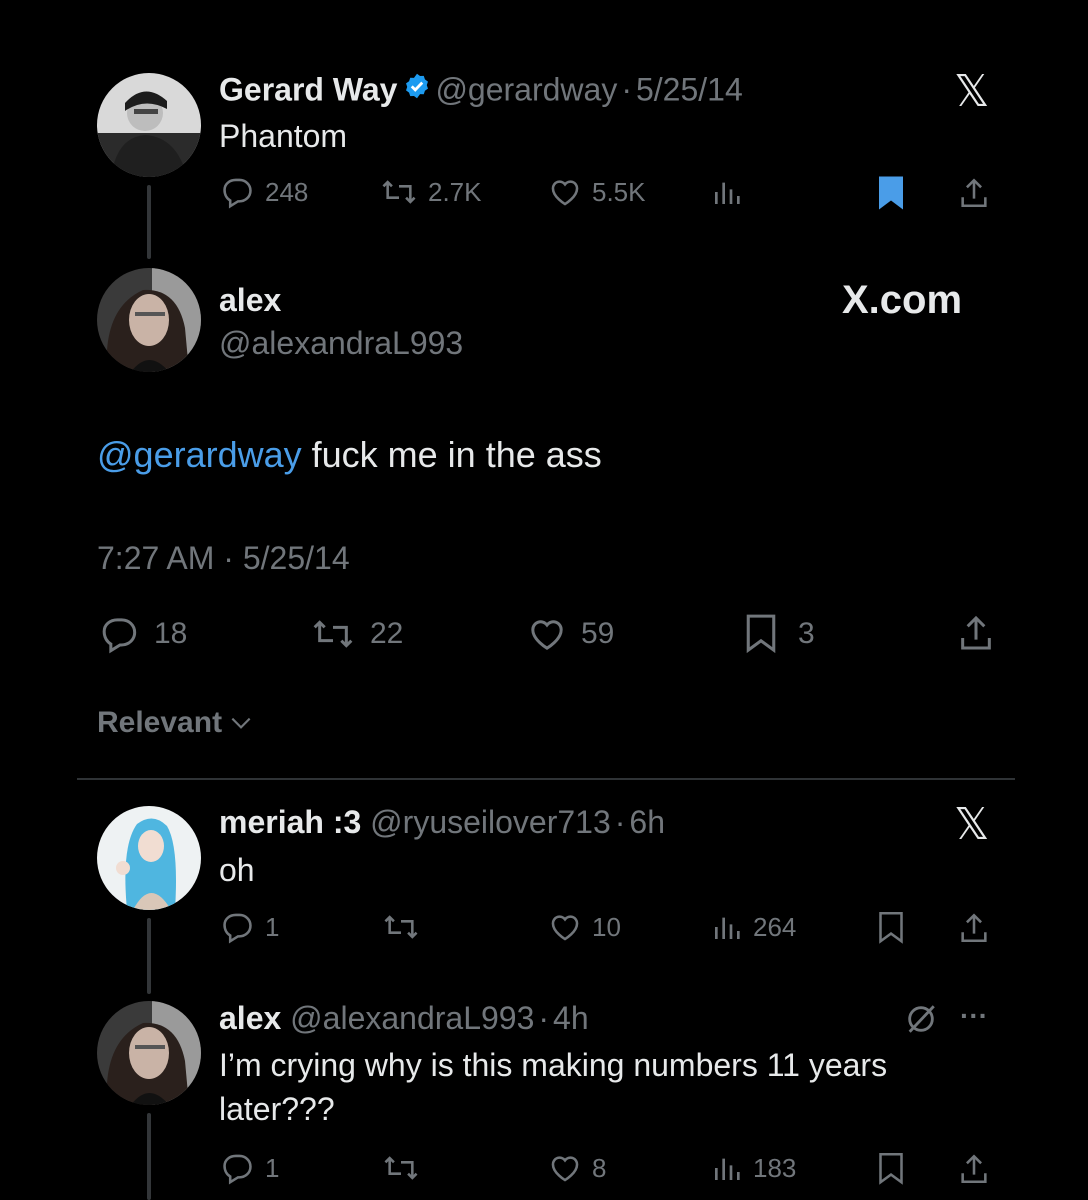 The height and width of the screenshot is (1200, 1088). I want to click on bookmark-filled-icon, so click(891, 193).